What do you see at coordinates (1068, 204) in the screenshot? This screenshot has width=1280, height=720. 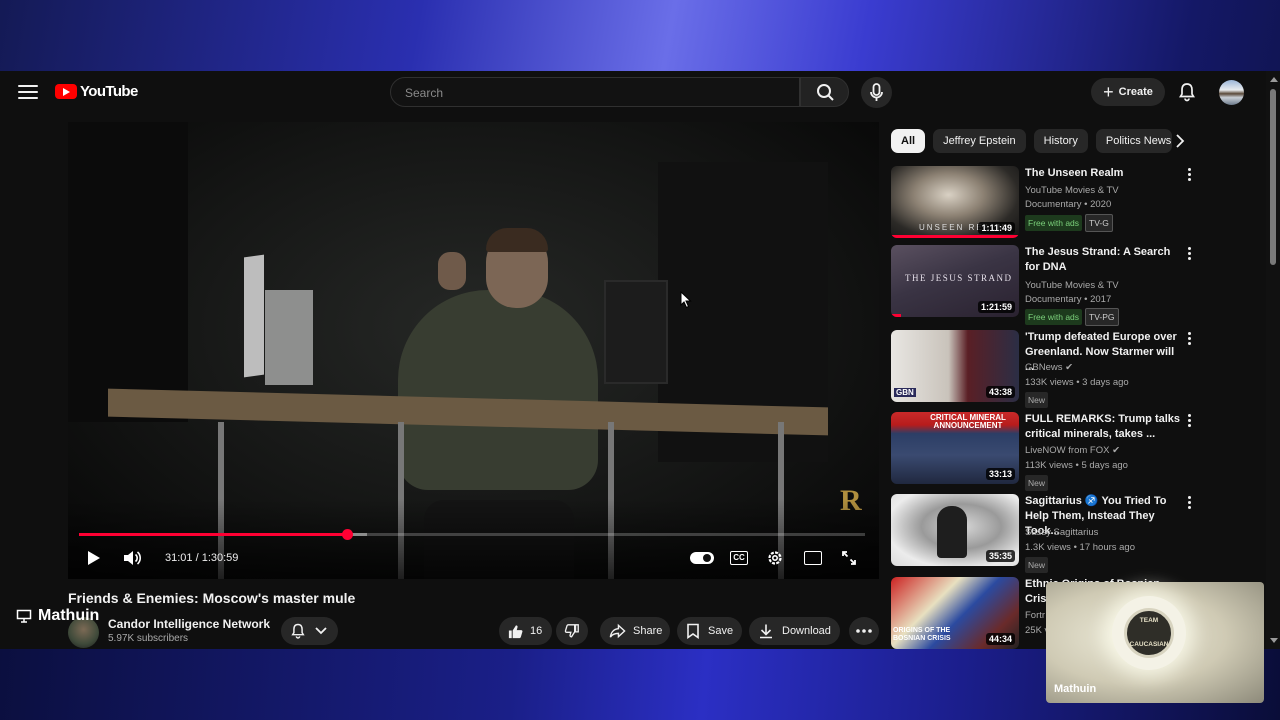 I see `recommendation-meta: Documentary • 2020` at bounding box center [1068, 204].